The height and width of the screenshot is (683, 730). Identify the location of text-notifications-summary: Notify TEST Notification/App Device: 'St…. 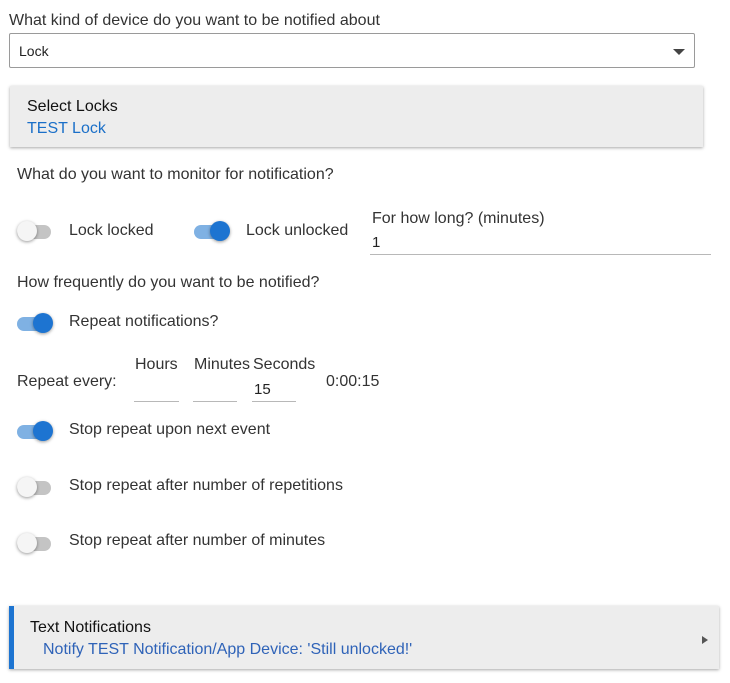
(228, 649).